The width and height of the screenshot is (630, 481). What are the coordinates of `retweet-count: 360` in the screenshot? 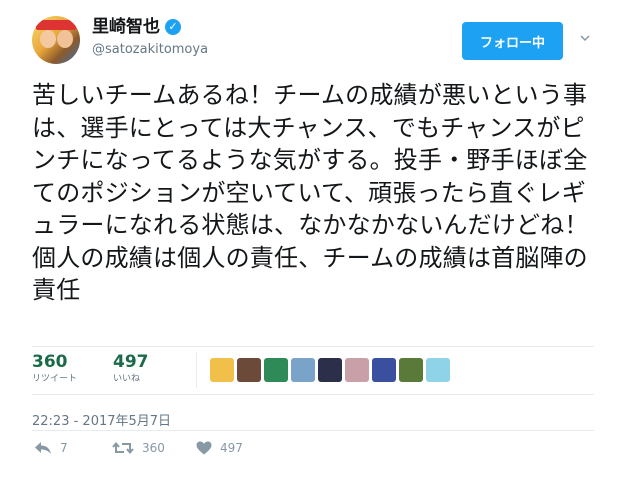 It's located at (50, 362).